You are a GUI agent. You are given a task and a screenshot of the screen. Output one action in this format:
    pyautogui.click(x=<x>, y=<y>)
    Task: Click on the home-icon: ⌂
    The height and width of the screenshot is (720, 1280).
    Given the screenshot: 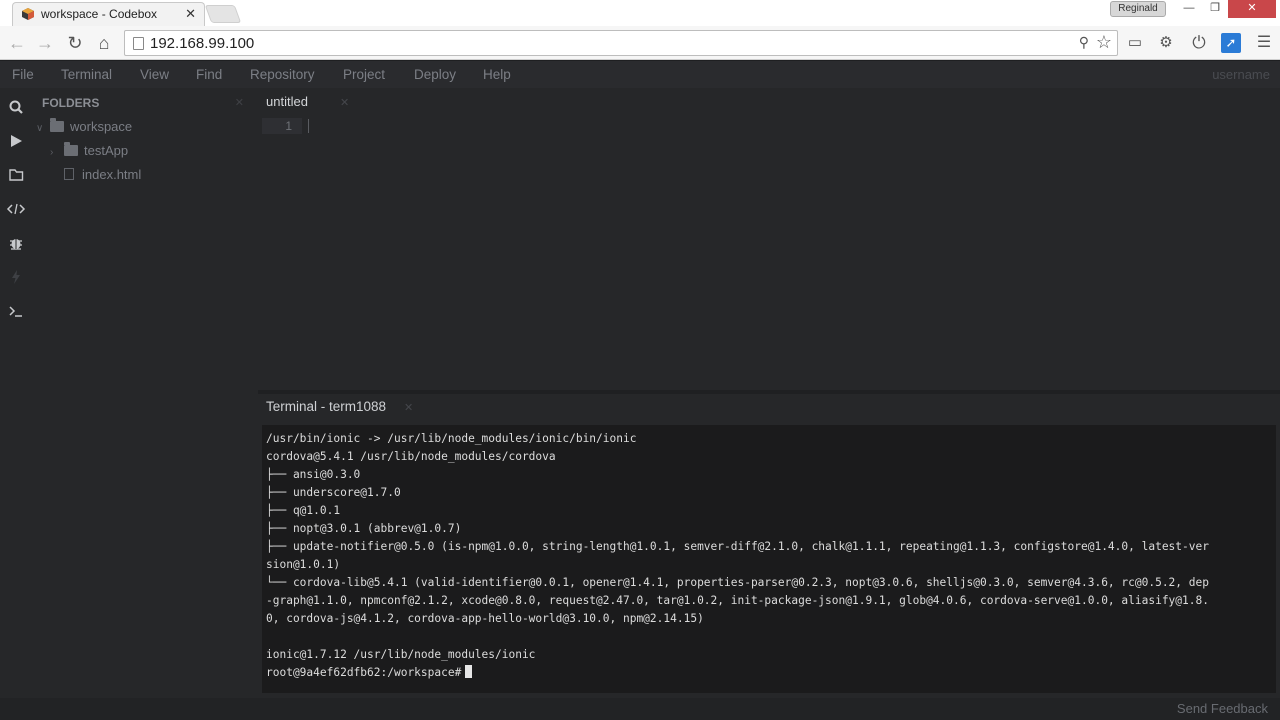 What is the action you would take?
    pyautogui.click(x=104, y=43)
    